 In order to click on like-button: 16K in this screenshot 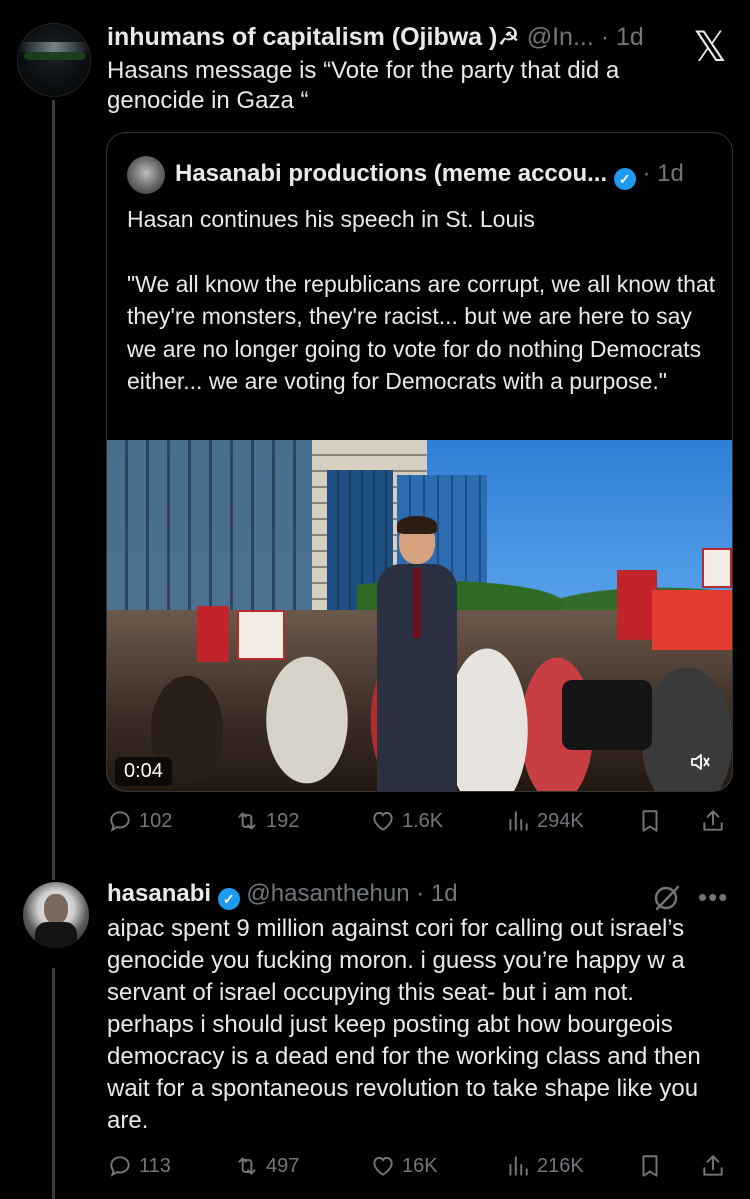, I will do `click(404, 1166)`.